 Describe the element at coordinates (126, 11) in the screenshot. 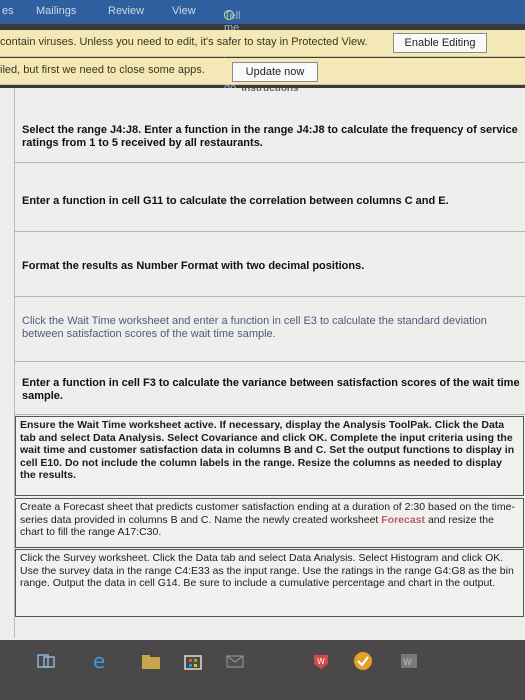

I see `tab-review: Review` at that location.